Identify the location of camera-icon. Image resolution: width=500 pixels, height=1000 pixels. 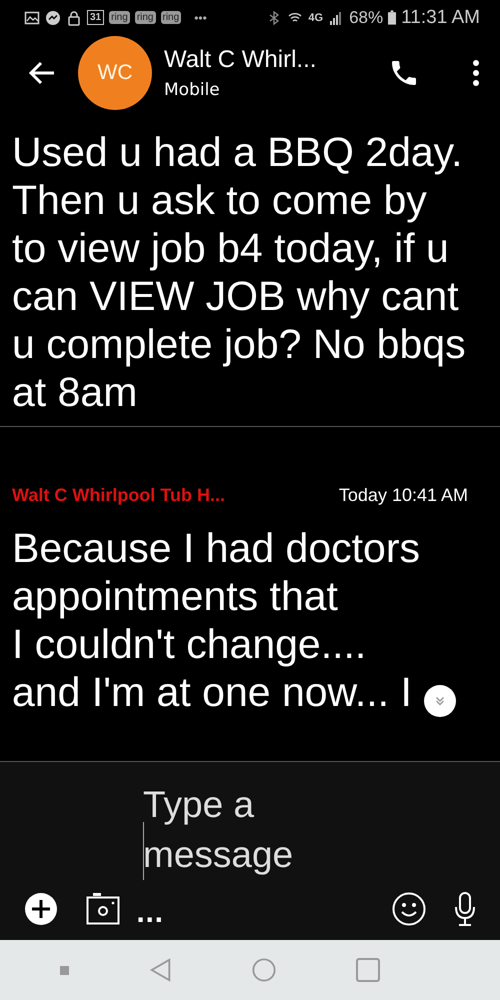
(103, 909).